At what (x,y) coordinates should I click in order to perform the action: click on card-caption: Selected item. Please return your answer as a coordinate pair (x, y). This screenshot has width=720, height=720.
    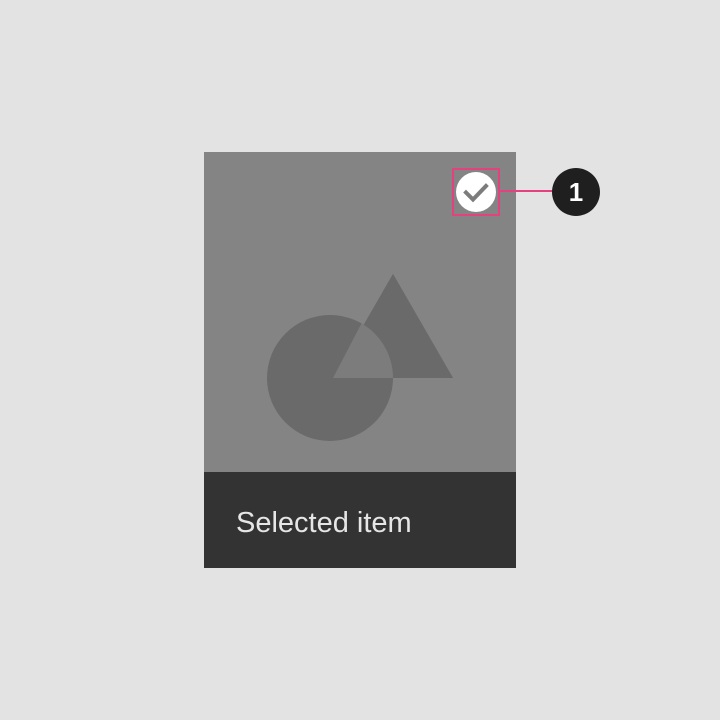
    Looking at the image, I should click on (324, 523).